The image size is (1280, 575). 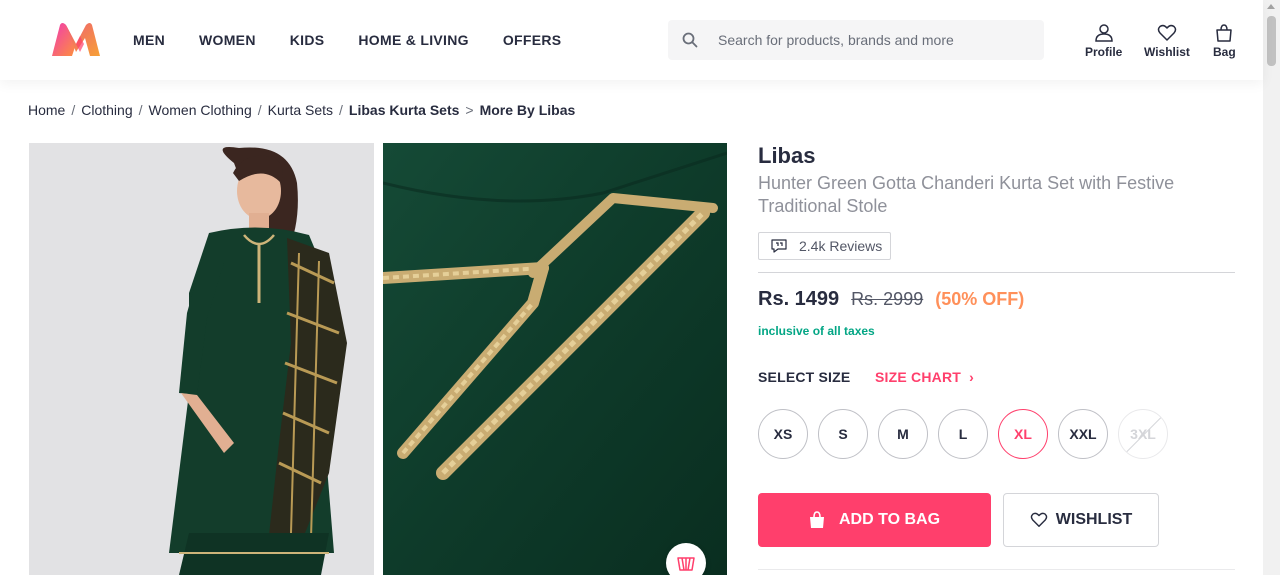 I want to click on search-input, so click(x=872, y=40).